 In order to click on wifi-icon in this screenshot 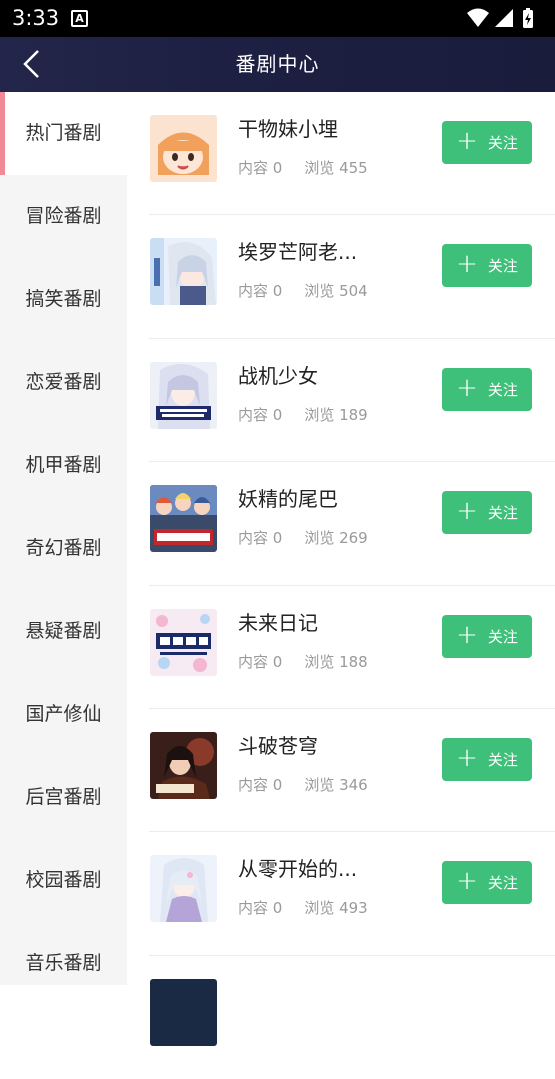, I will do `click(478, 17)`.